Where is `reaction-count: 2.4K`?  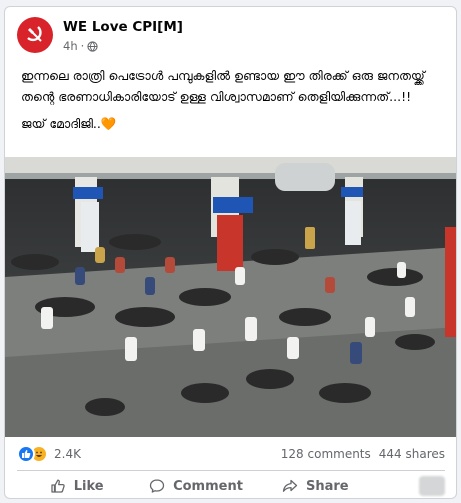
reaction-count: 2.4K is located at coordinates (67, 454).